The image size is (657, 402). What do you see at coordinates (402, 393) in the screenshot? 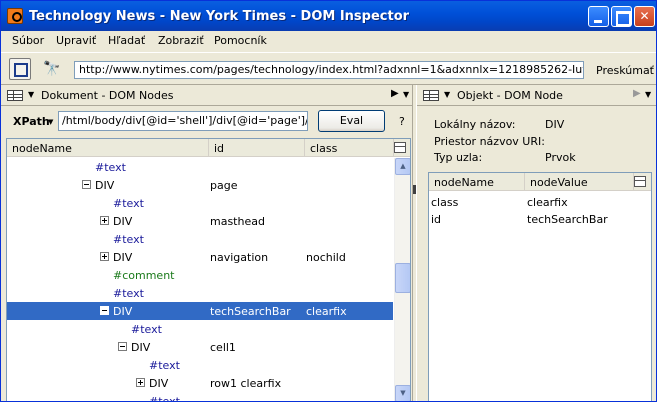
I see `scroll-down-icon: ▼` at bounding box center [402, 393].